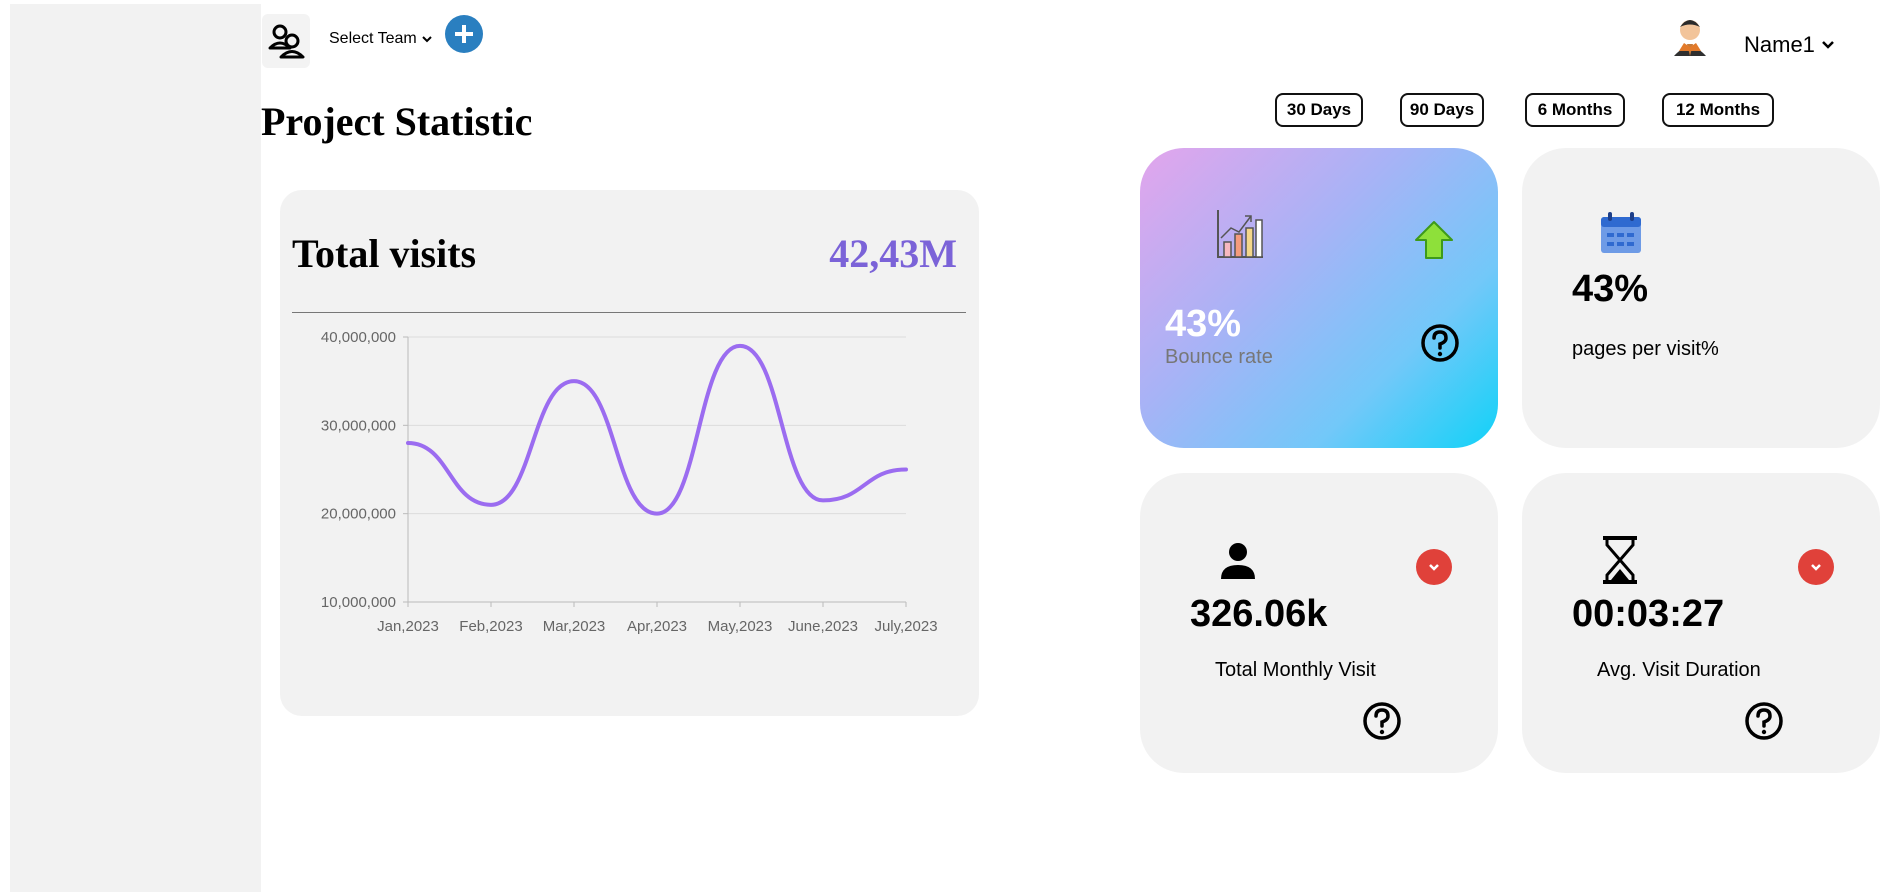 The width and height of the screenshot is (1892, 892). Describe the element at coordinates (1259, 614) in the screenshot. I see `monthly-visit-value: 326.06k` at that location.